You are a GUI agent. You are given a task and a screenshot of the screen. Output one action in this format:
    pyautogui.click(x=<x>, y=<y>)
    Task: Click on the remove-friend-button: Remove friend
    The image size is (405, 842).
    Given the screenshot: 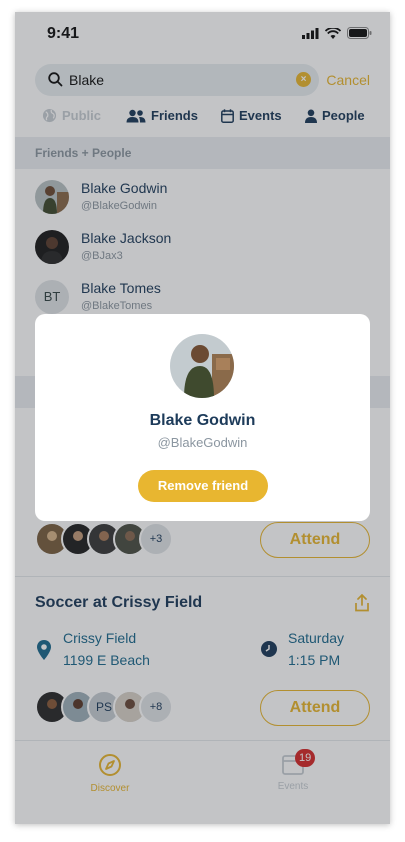 What is the action you would take?
    pyautogui.click(x=203, y=486)
    